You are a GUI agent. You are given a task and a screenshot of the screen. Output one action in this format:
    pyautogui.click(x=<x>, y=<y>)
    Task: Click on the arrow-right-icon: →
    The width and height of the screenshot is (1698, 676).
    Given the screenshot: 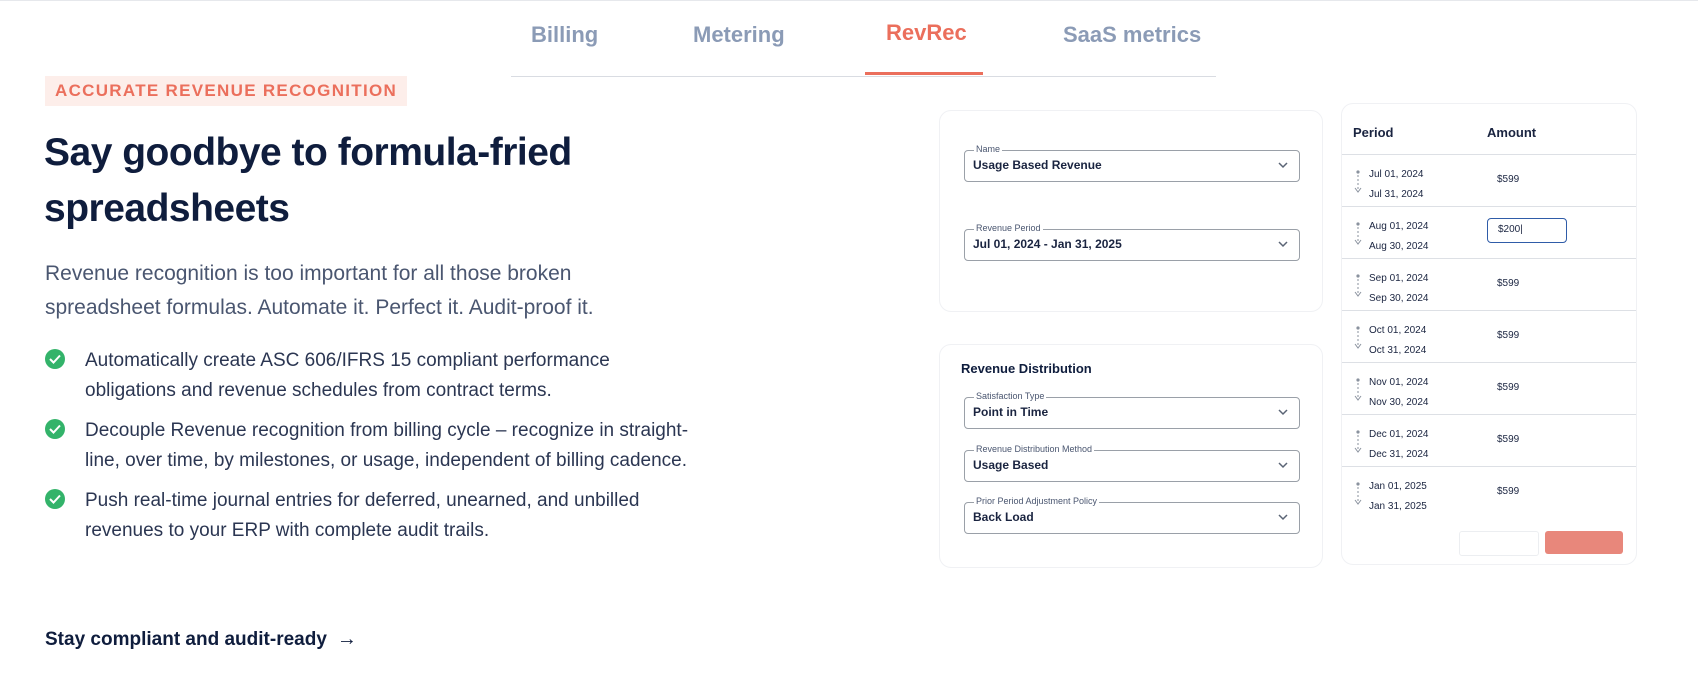 What is the action you would take?
    pyautogui.click(x=346, y=639)
    